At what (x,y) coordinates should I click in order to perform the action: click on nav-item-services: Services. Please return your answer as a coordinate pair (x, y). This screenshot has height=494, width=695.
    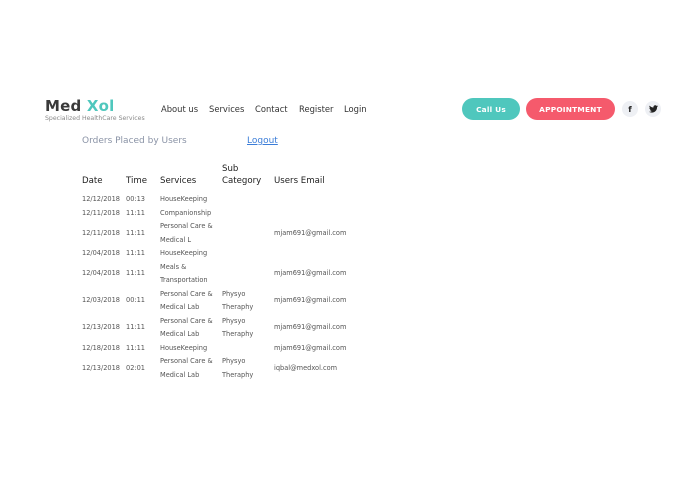
    Looking at the image, I should click on (226, 109).